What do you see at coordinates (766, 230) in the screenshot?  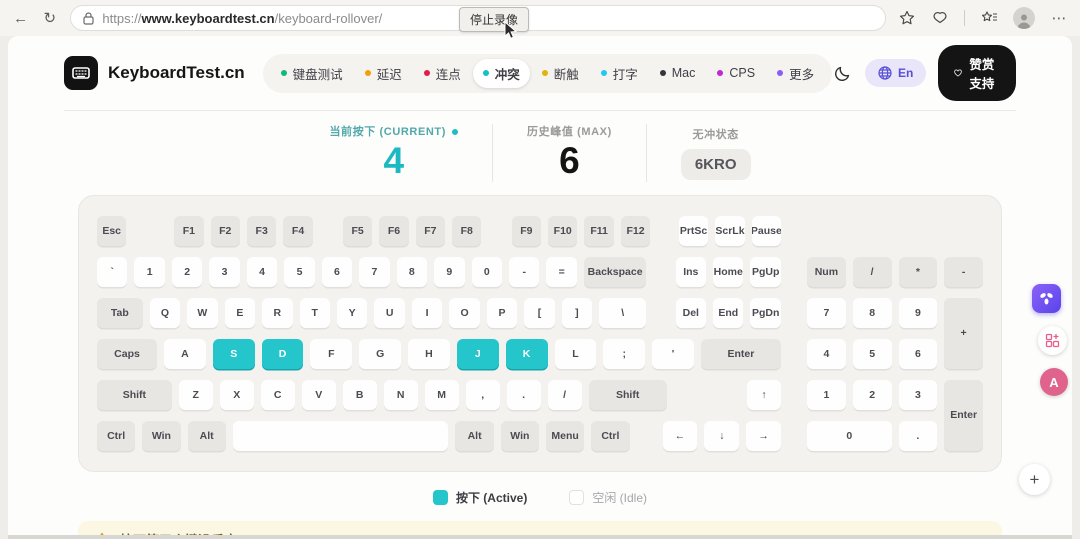 I see `key-Pause: Pause` at bounding box center [766, 230].